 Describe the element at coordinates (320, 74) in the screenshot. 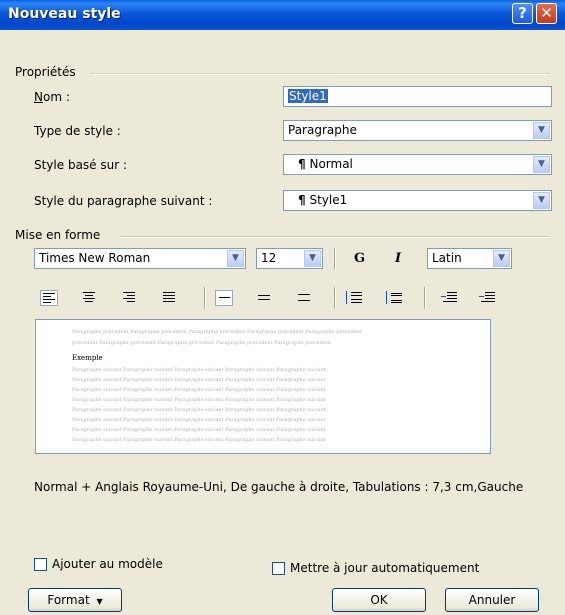

I see `properties-divider` at that location.